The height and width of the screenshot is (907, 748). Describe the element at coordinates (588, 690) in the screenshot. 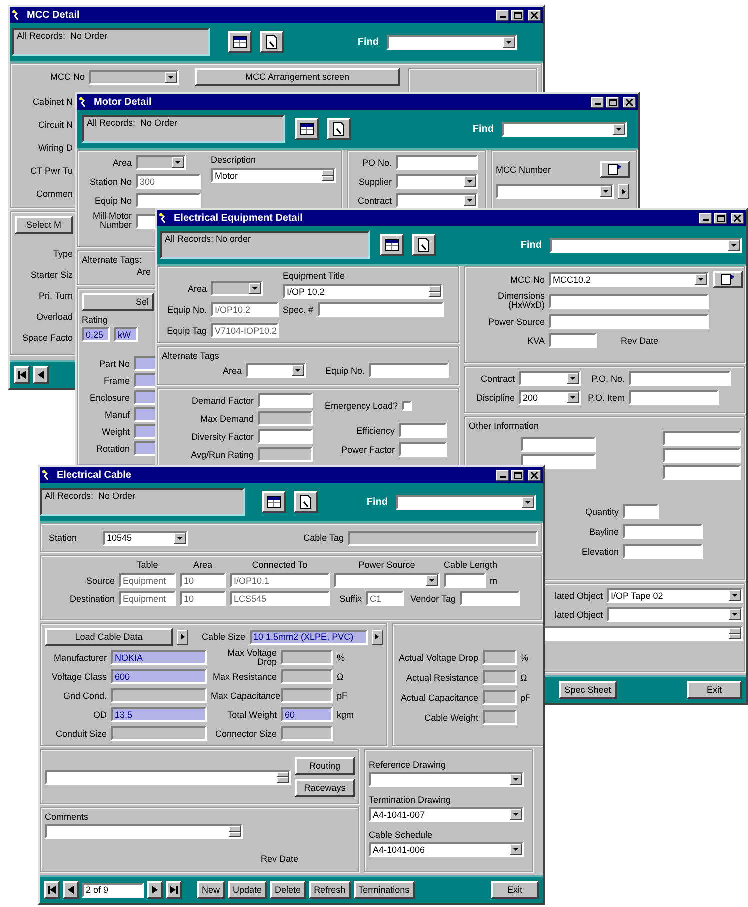

I see `form-button: Spec Sheet` at that location.